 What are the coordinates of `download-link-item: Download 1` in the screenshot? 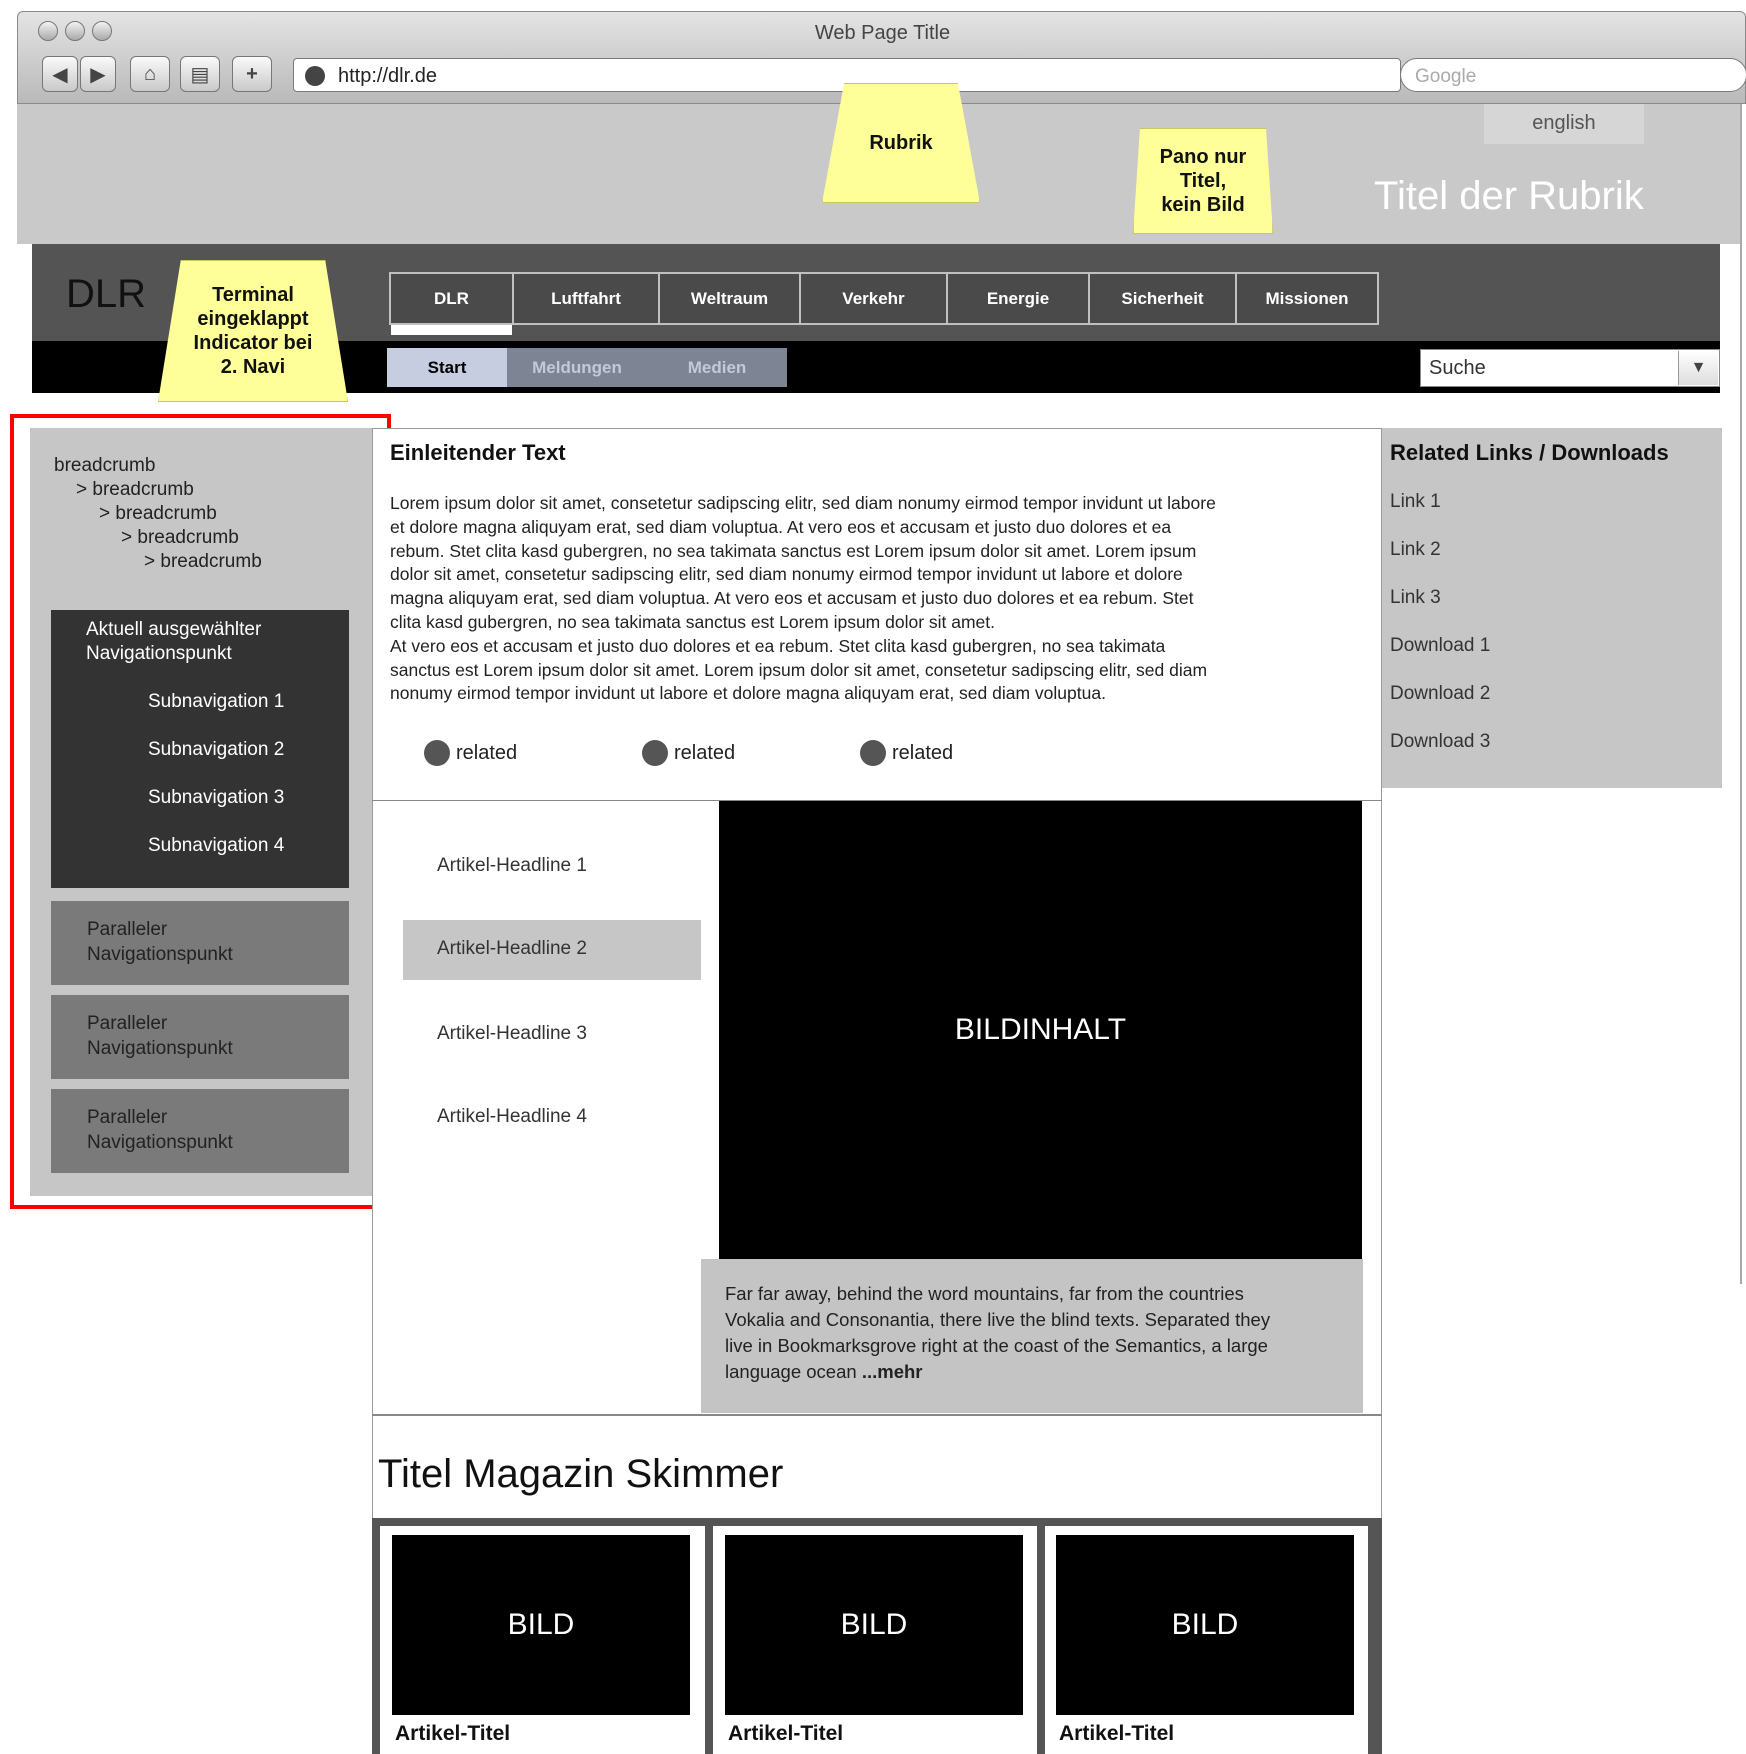 It's located at (1440, 646).